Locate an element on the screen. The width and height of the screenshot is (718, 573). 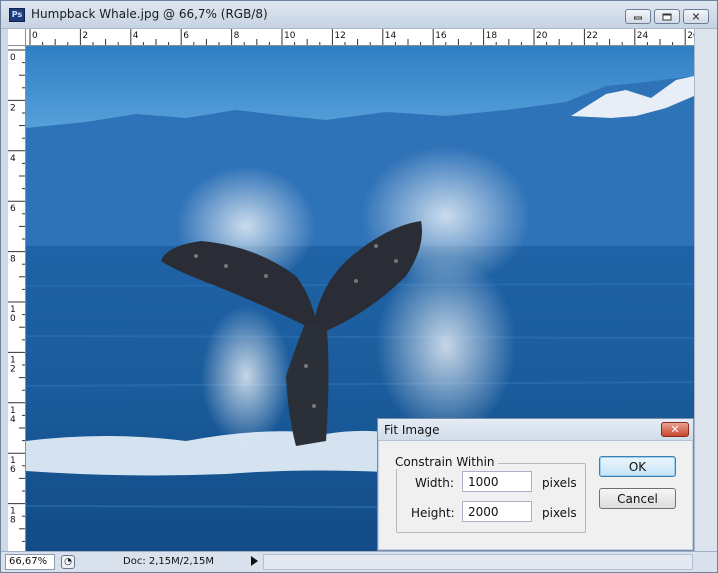
title-bar: Ps Humpback Whale.jpg @ 66,7% (RGB/8) ✕ is located at coordinates (359, 15).